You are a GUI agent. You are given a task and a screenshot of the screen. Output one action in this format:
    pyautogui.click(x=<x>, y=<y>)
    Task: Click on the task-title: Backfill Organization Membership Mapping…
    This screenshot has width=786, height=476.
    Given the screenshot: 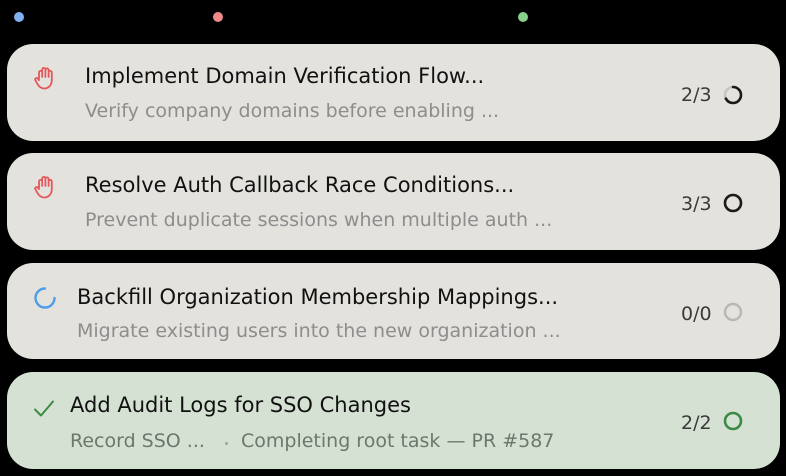 What is the action you would take?
    pyautogui.click(x=318, y=297)
    